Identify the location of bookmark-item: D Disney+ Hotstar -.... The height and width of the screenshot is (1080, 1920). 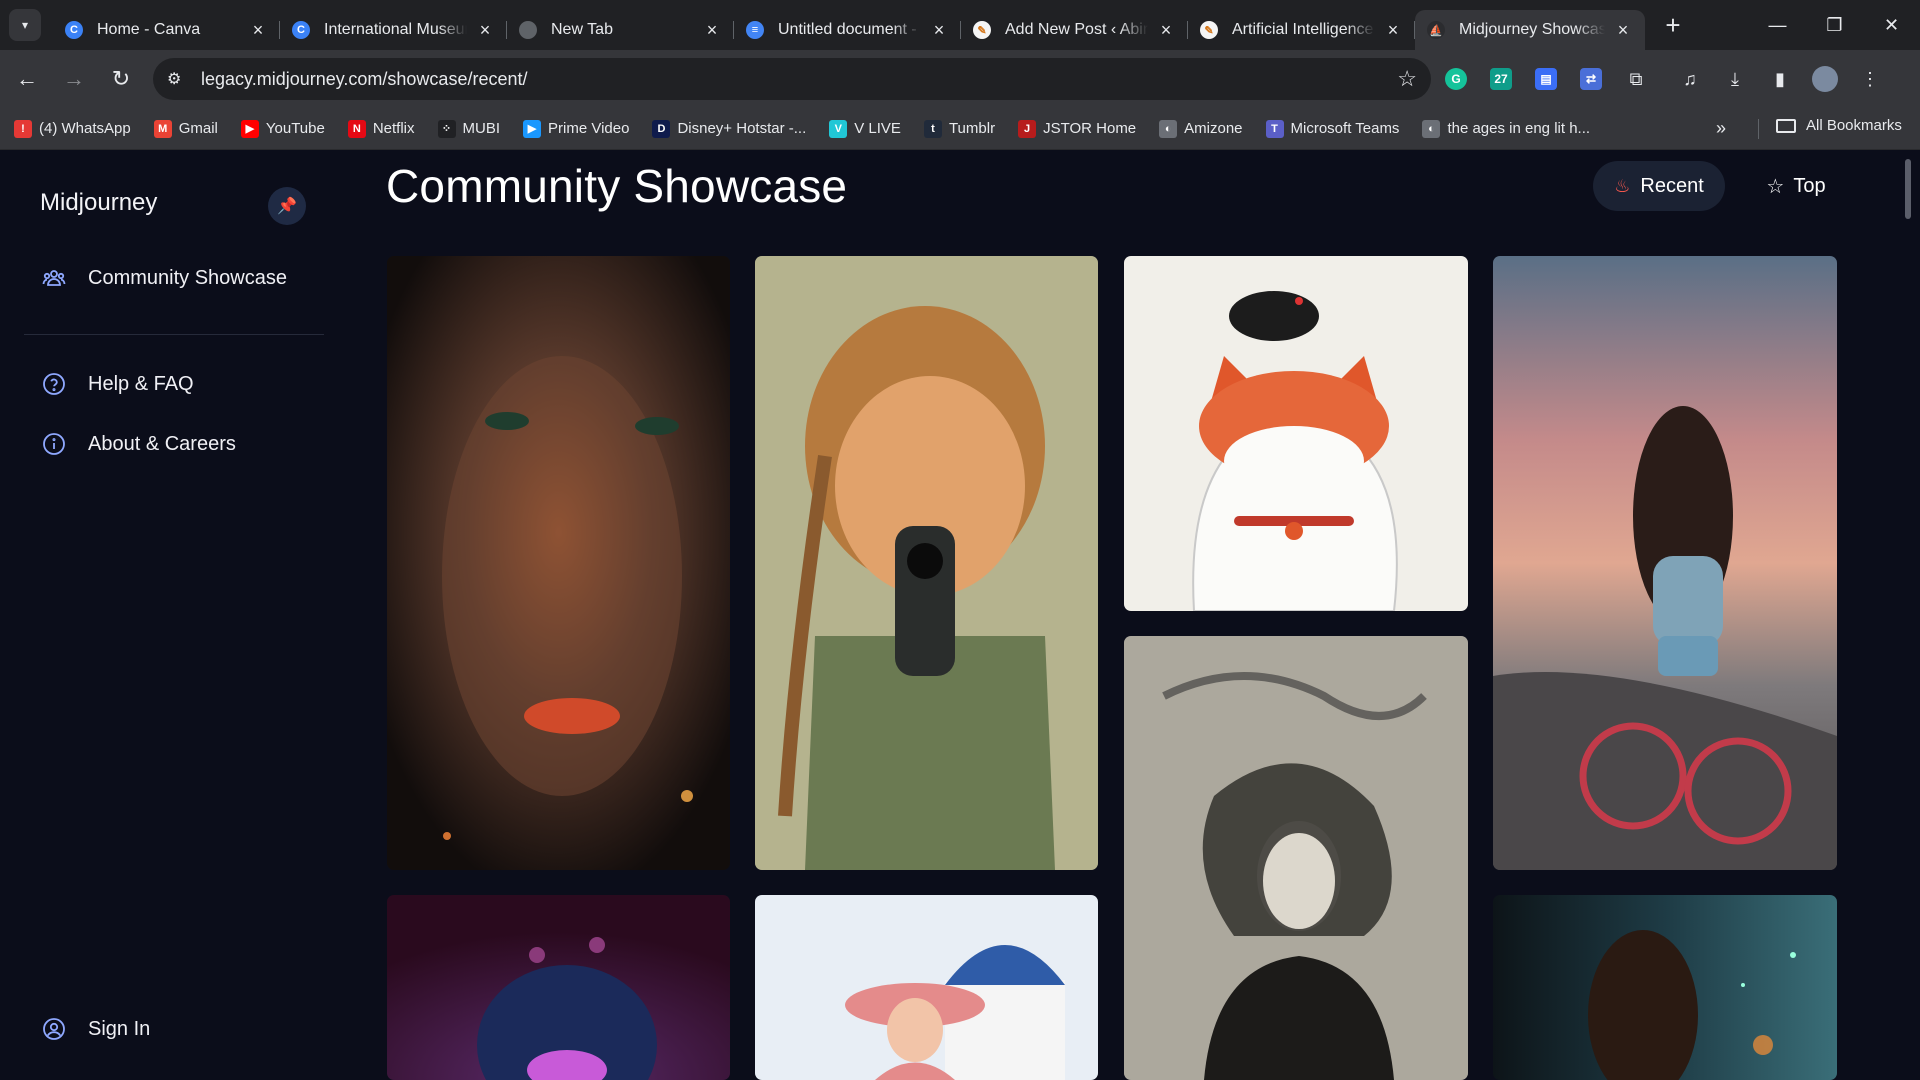
(729, 128).